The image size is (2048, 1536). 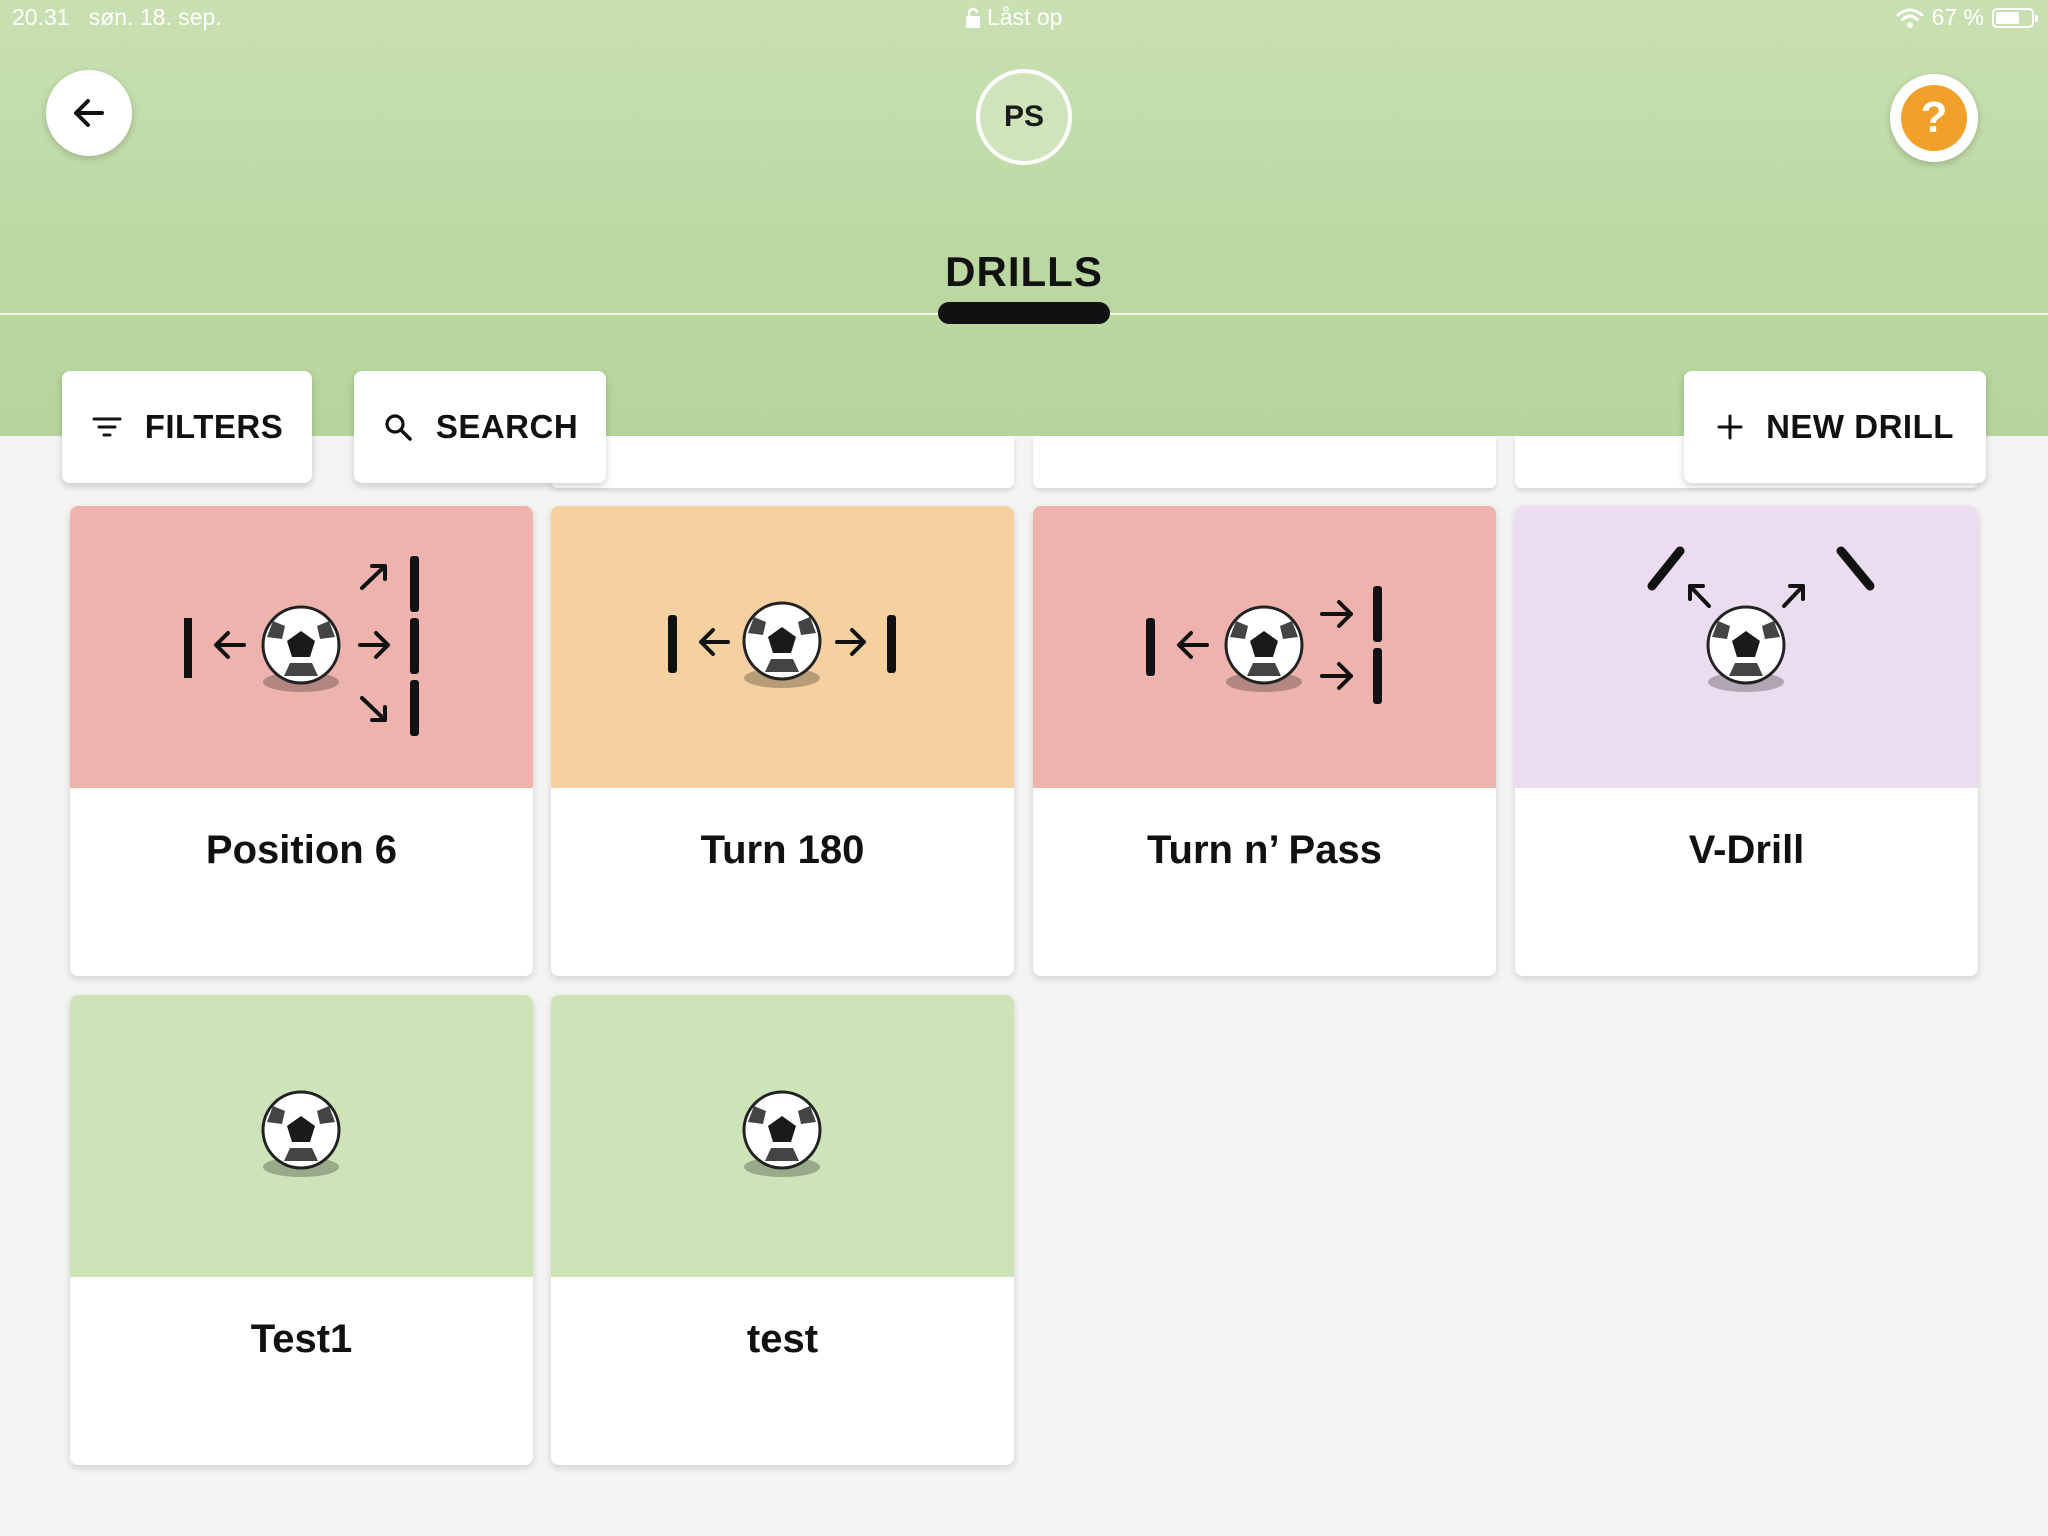 I want to click on arrow-down-right-icon, so click(x=373, y=709).